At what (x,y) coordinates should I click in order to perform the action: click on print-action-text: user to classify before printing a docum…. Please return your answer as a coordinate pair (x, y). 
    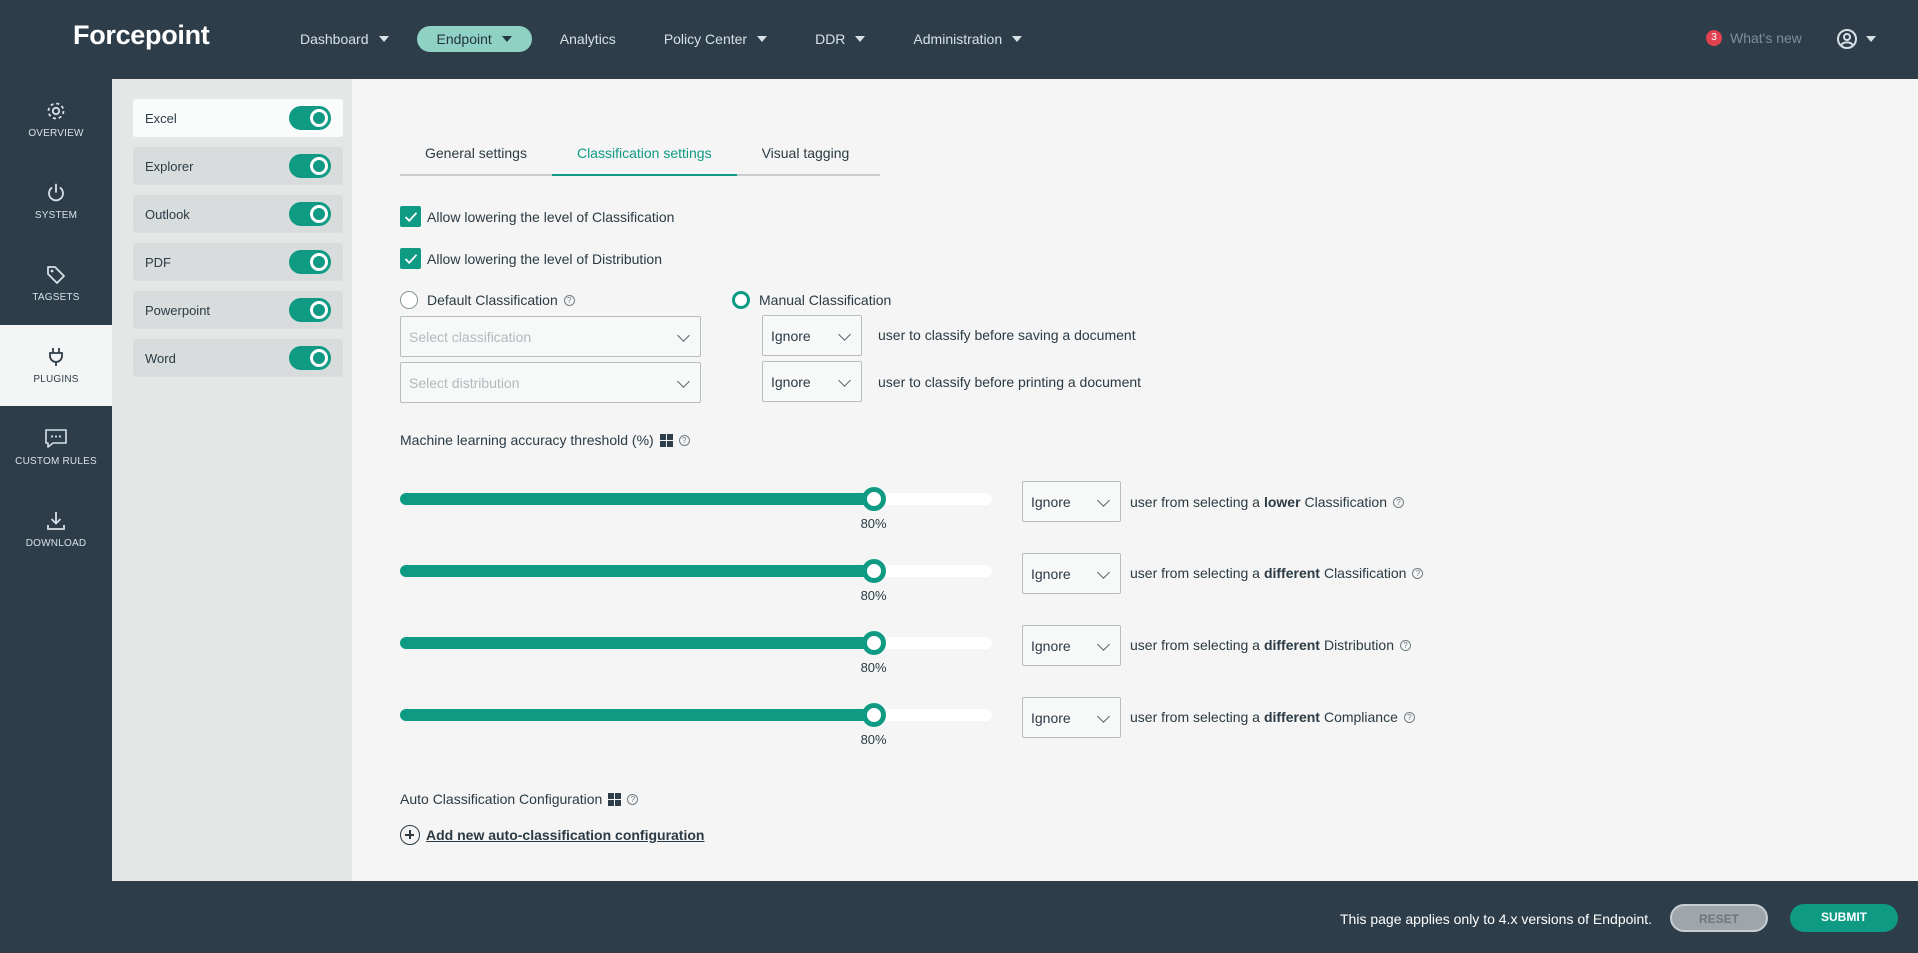
    Looking at the image, I should click on (1010, 382).